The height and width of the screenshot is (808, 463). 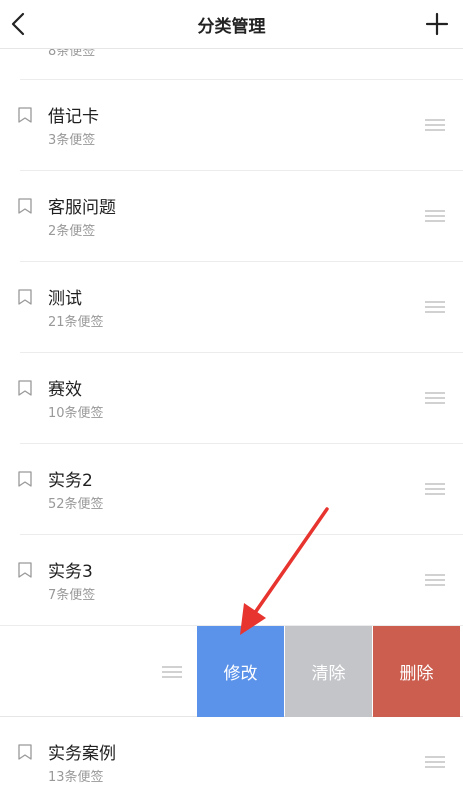 I want to click on nav-bar: 分类管理, so click(x=231, y=24).